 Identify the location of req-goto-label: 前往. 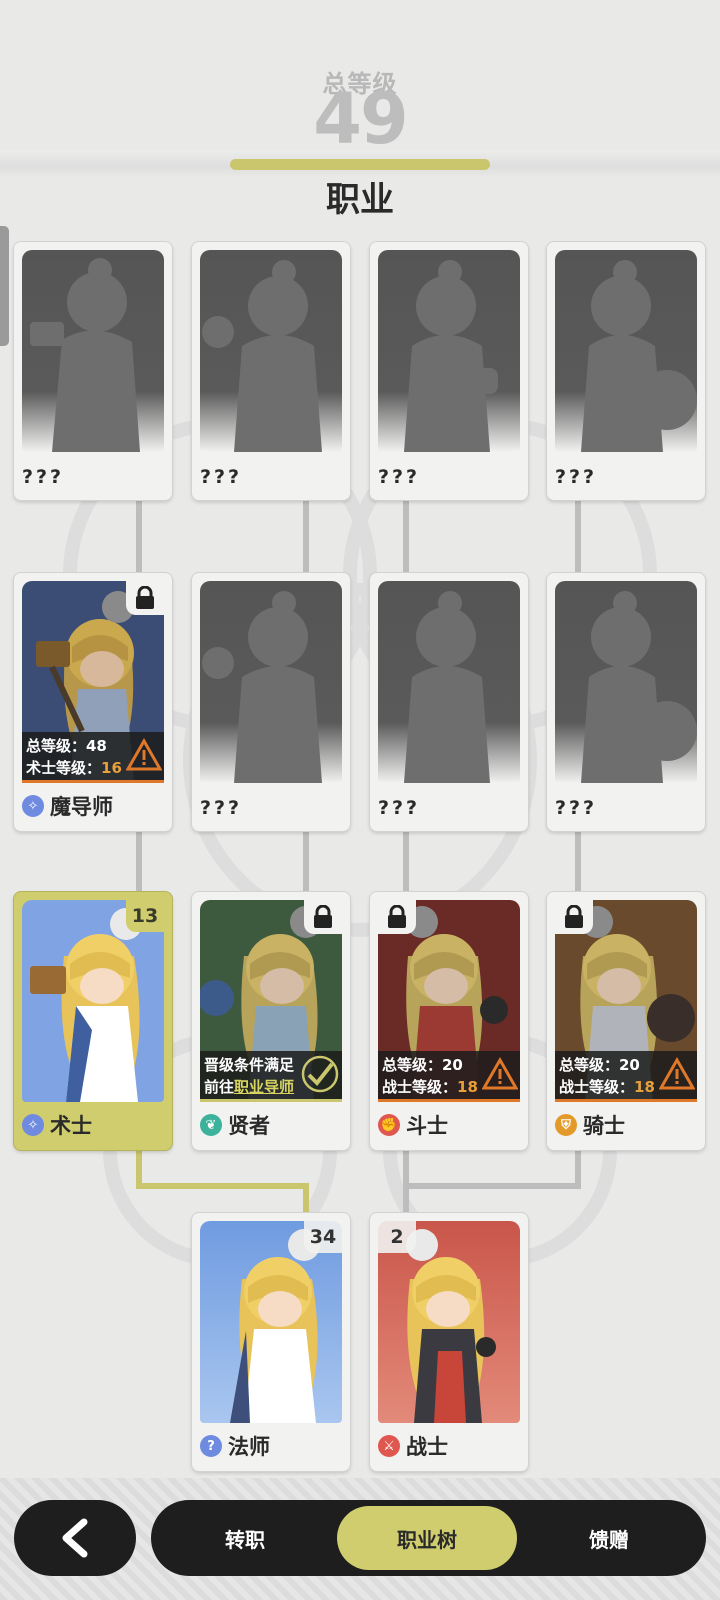
(219, 1087).